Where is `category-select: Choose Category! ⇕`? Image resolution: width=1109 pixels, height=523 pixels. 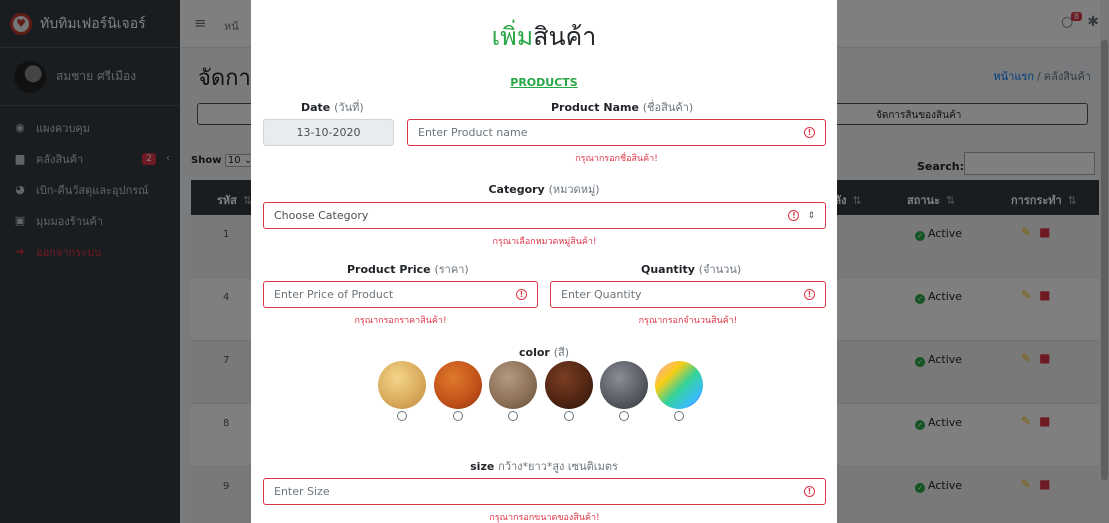
category-select: Choose Category! ⇕ is located at coordinates (544, 215).